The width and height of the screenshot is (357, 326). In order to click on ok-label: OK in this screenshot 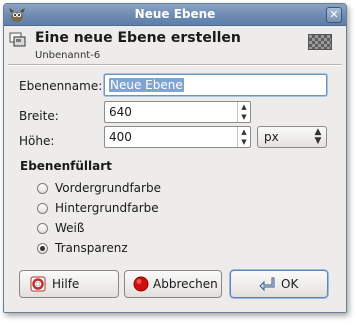, I will do `click(290, 284)`.